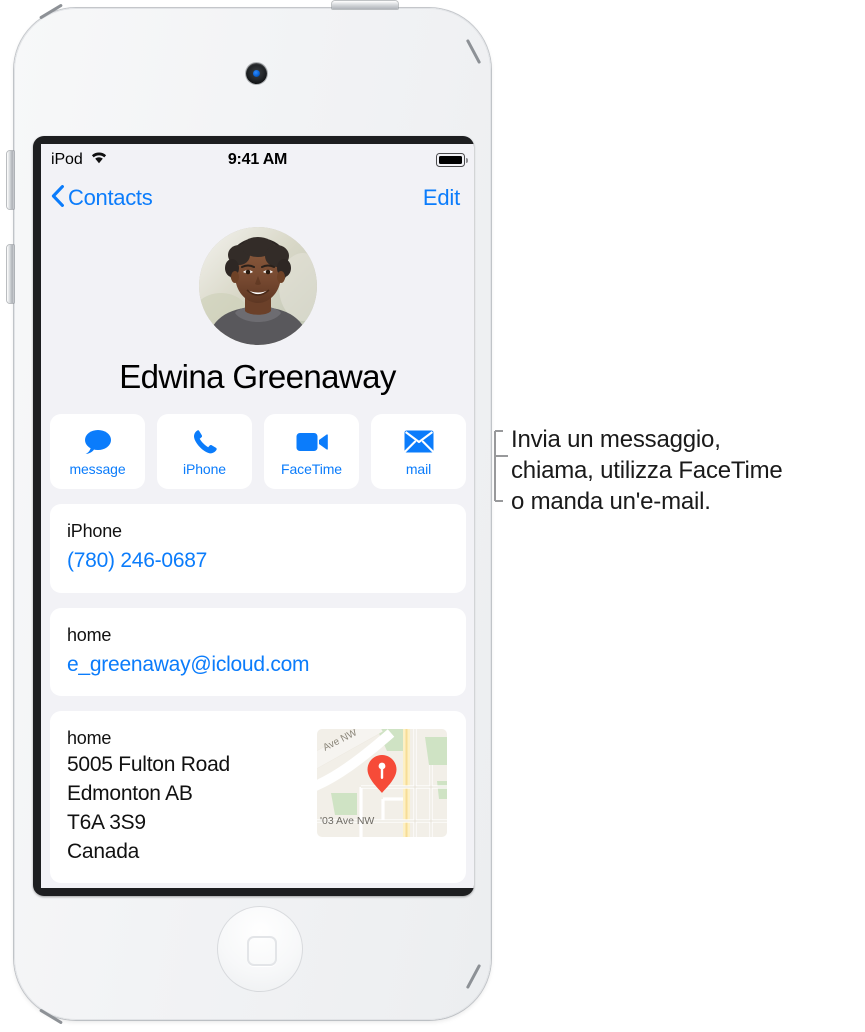  I want to click on volume-down-button, so click(10, 274).